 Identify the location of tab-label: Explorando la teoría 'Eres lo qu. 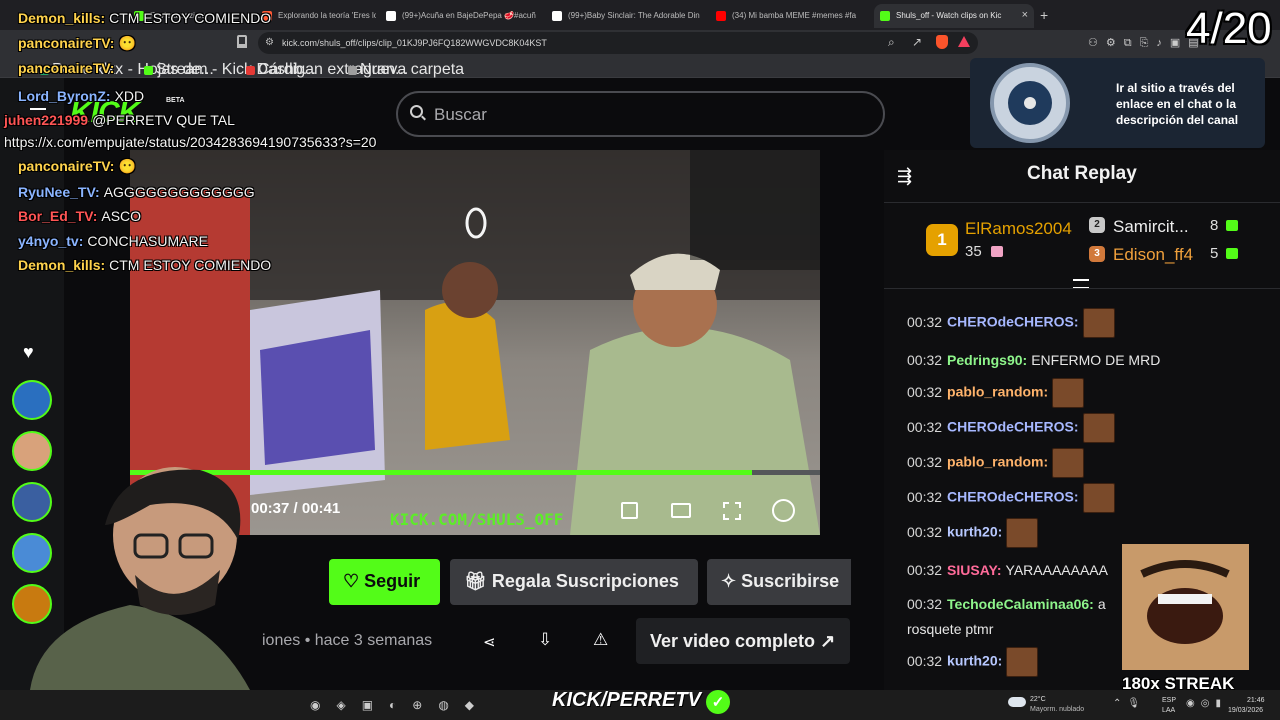
(327, 15).